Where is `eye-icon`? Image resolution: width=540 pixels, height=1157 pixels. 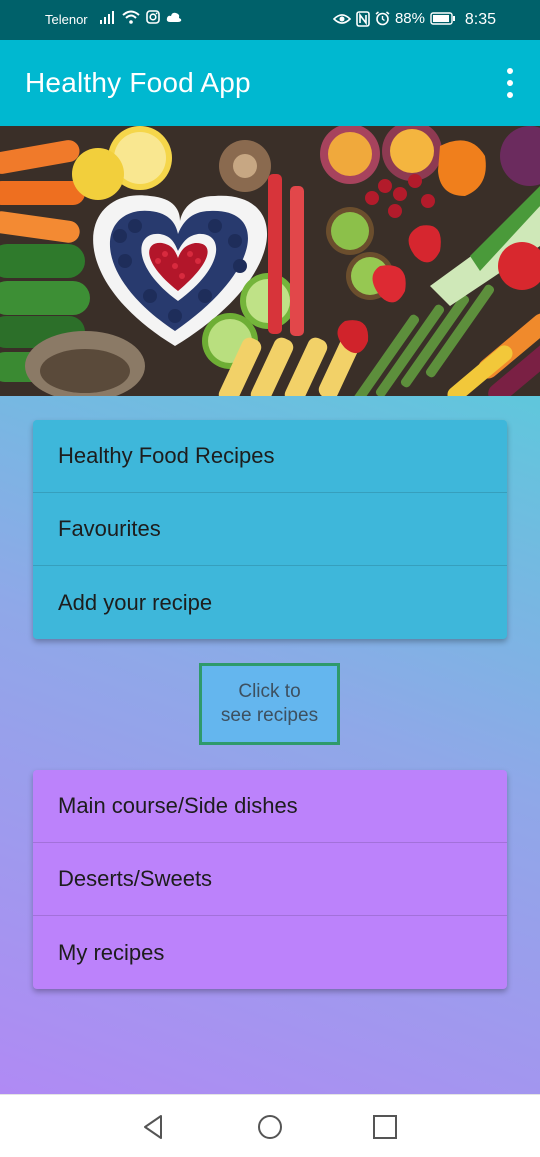 eye-icon is located at coordinates (341, 18).